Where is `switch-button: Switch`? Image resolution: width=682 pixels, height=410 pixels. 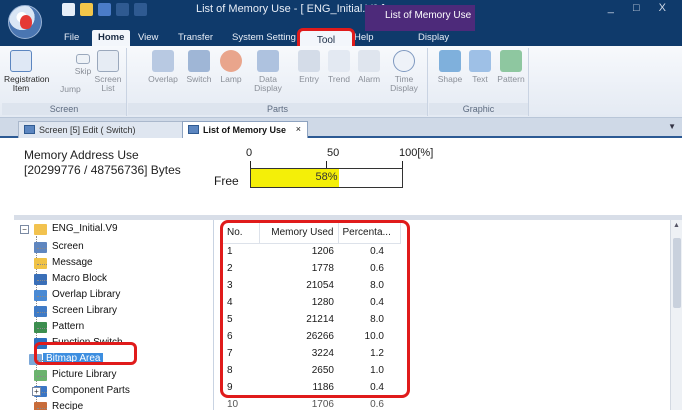 switch-button: Switch is located at coordinates (199, 67).